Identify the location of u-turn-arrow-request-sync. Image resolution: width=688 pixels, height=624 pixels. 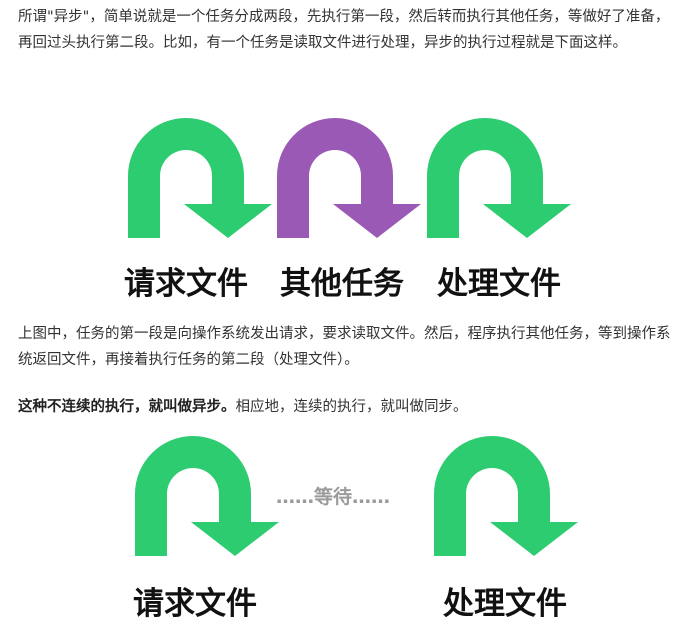
(207, 496).